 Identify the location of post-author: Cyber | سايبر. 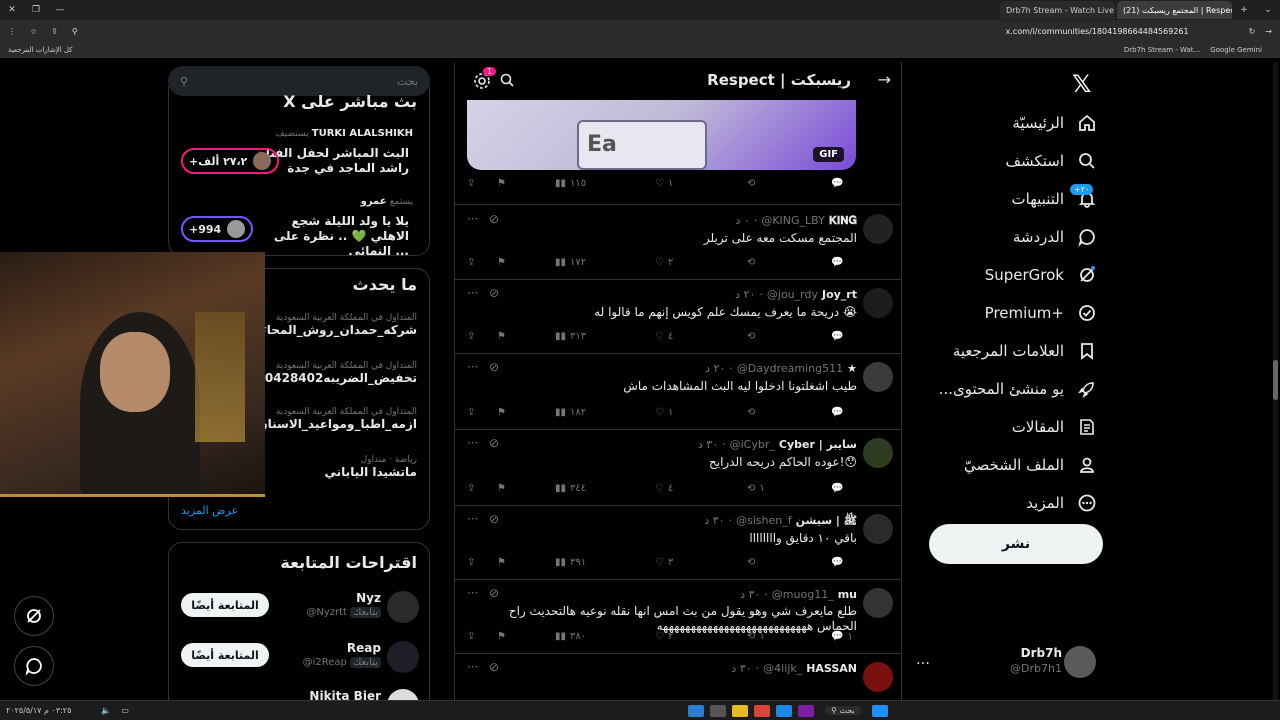
(818, 444).